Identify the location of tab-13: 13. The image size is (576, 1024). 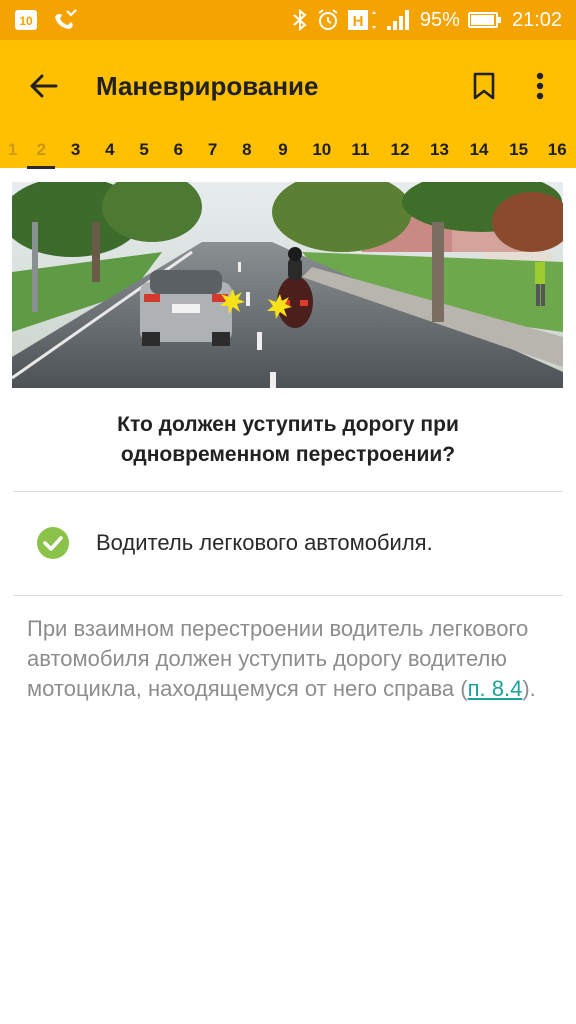
(440, 150).